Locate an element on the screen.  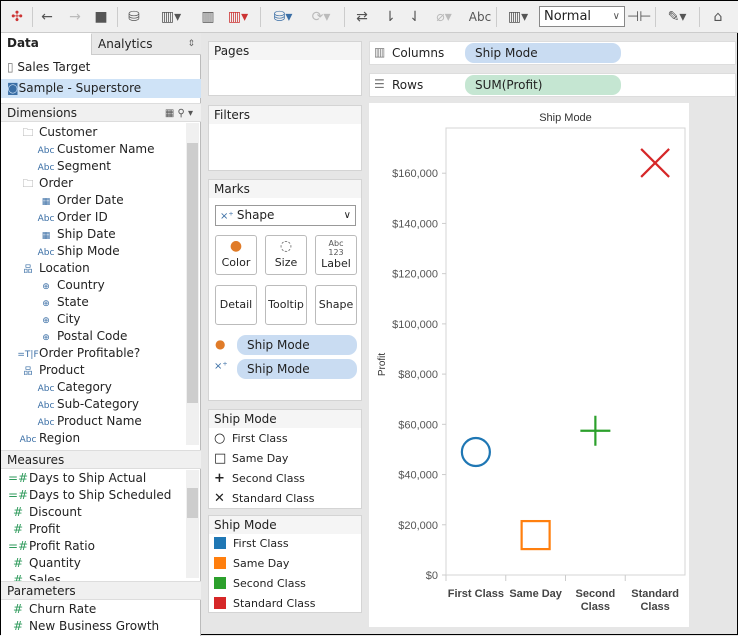
presentation-icon: ⌂ is located at coordinates (718, 17).